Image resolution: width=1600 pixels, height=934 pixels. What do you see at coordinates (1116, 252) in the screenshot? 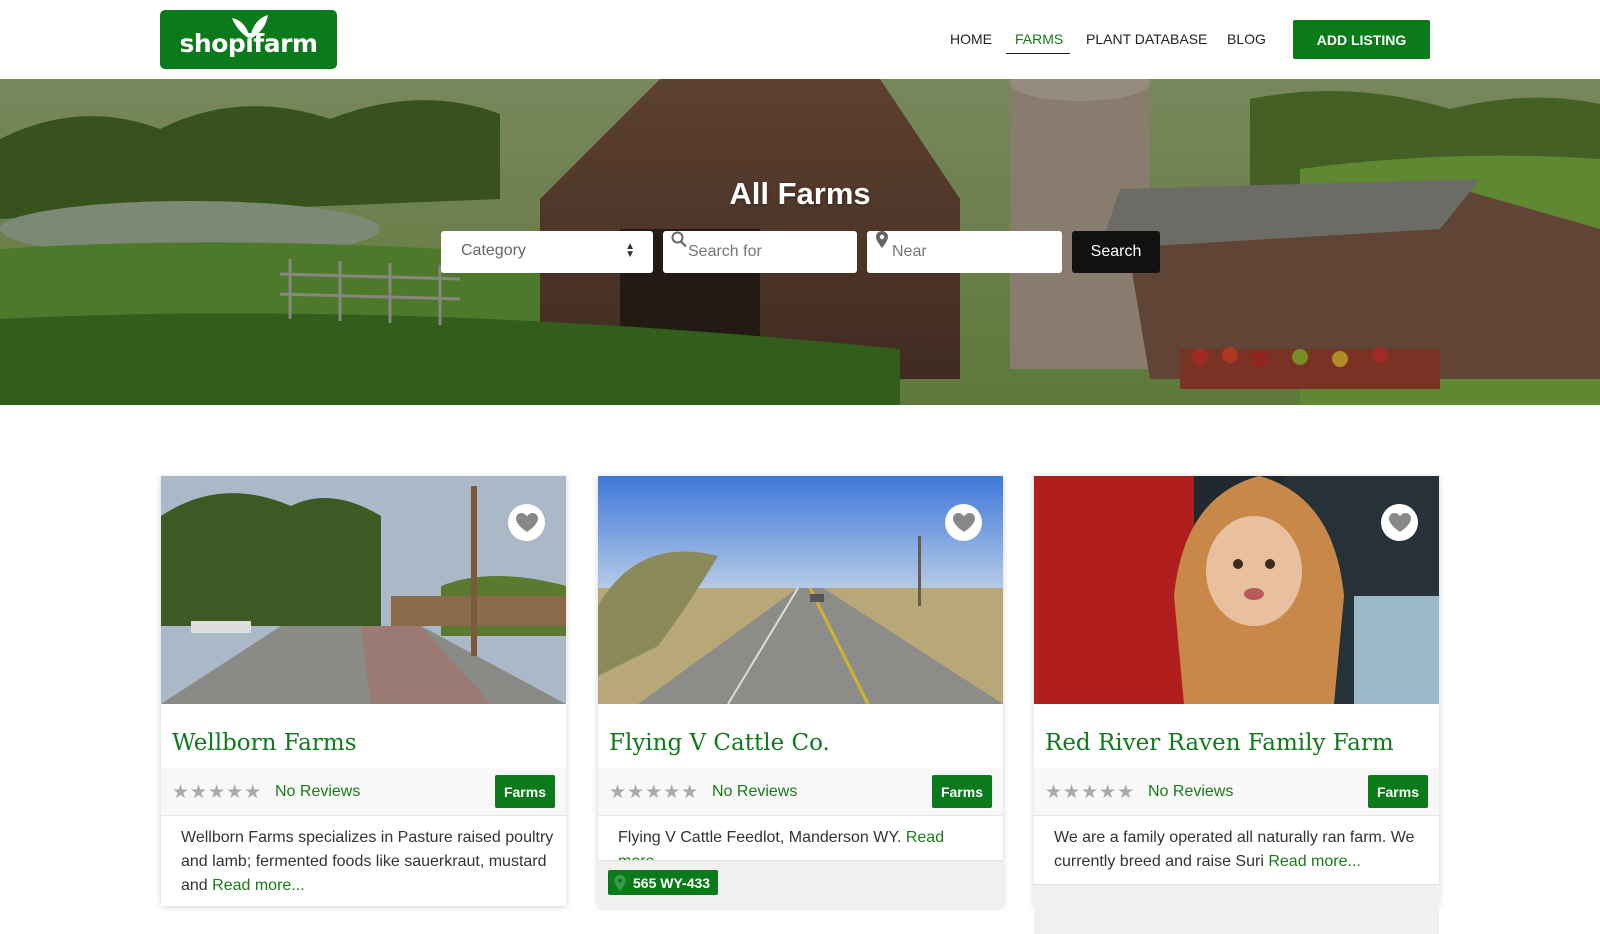
I see `search-button: Search` at bounding box center [1116, 252].